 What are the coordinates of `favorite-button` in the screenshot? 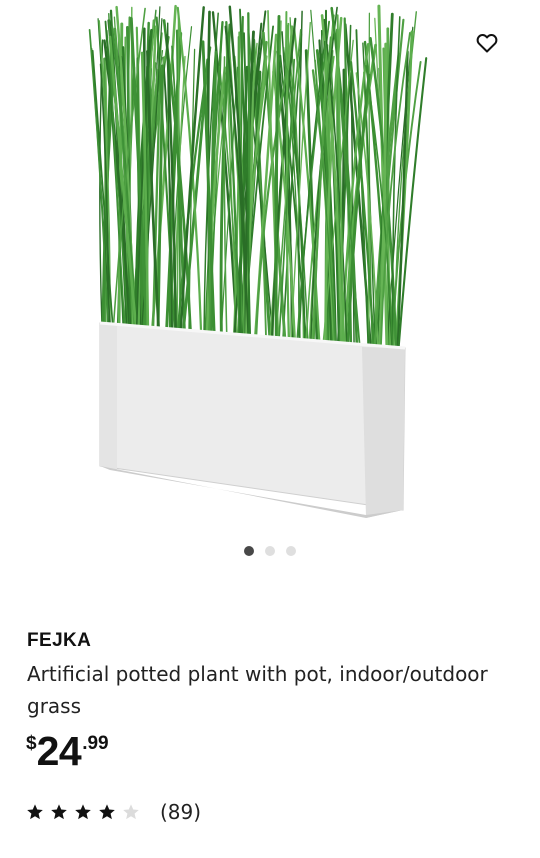 It's located at (487, 43).